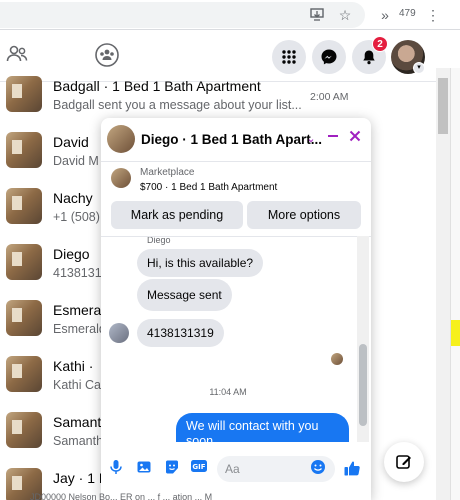 The width and height of the screenshot is (460, 500). I want to click on incoming-message: 4138131319, so click(180, 333).